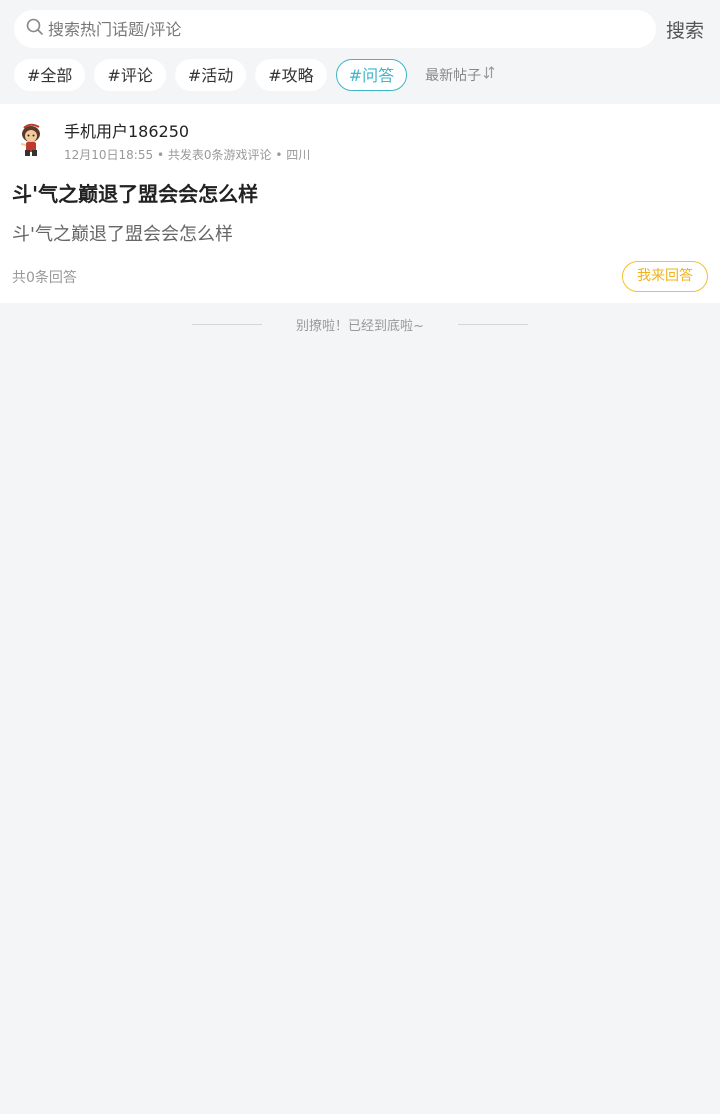  Describe the element at coordinates (254, 74) in the screenshot. I see `tag-filter-bar: #全部 #评论 #活动 #攻略 #问答 最新帖子` at that location.